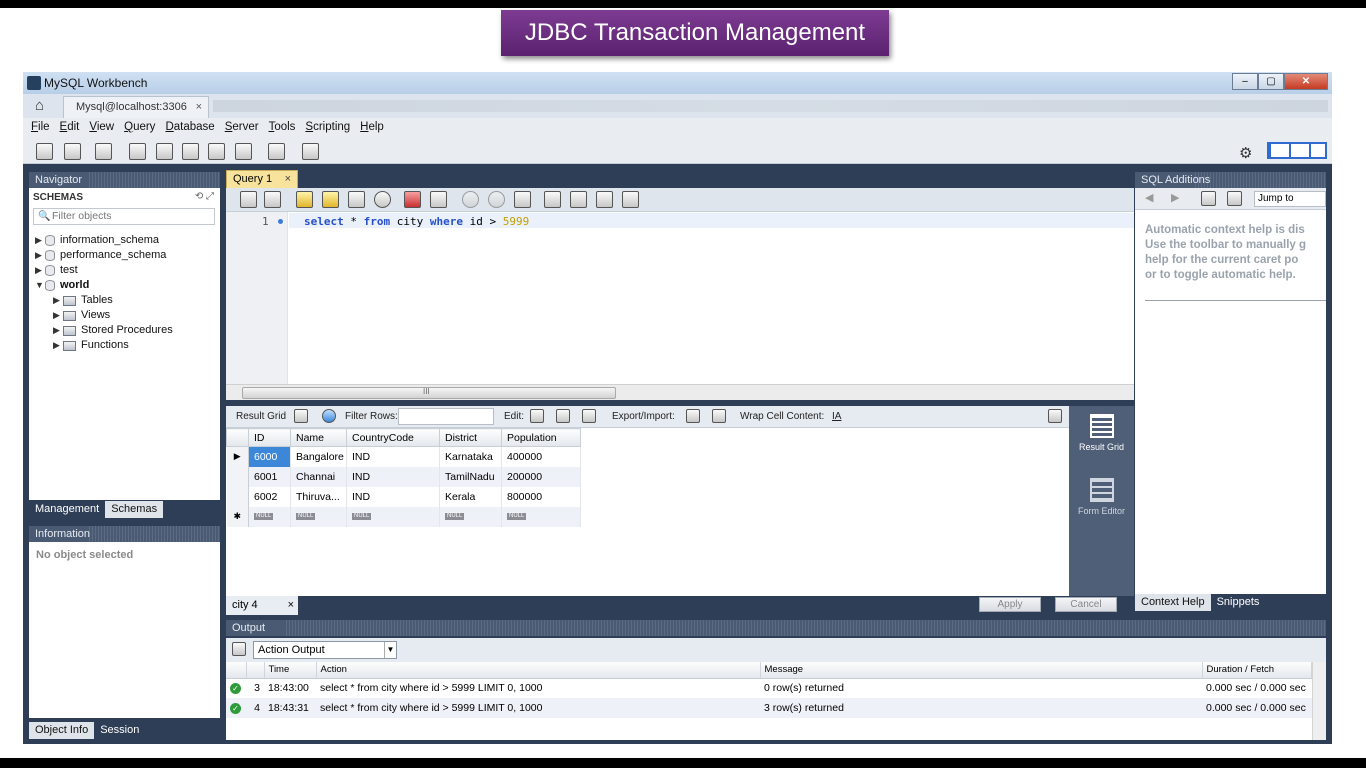 The width and height of the screenshot is (1366, 768). Describe the element at coordinates (390, 650) in the screenshot. I see `chevron-down-icon: ▼` at that location.